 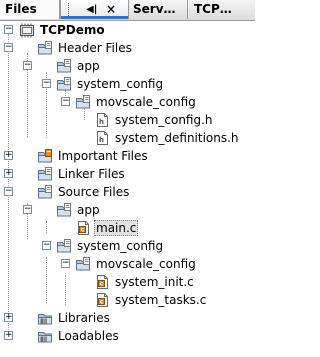 What do you see at coordinates (69, 9) in the screenshot?
I see `tab-grip-separator` at bounding box center [69, 9].